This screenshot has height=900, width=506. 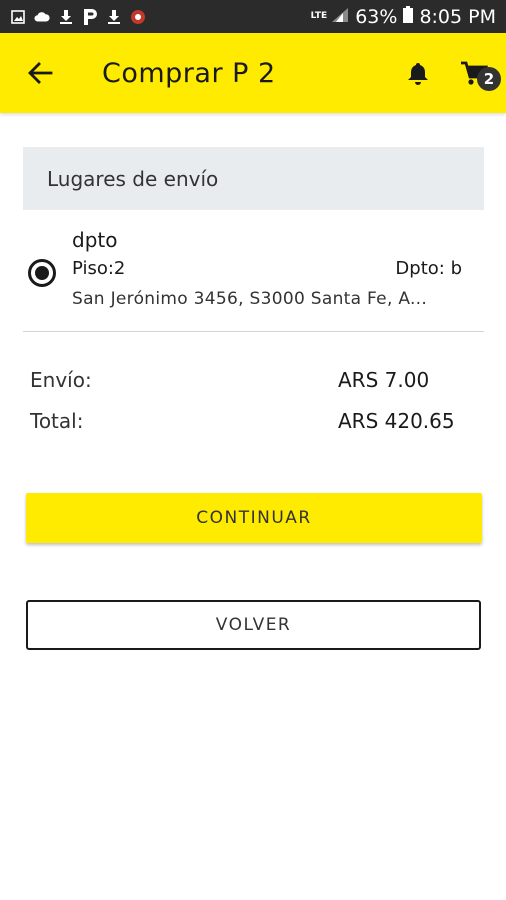 What do you see at coordinates (340, 17) in the screenshot?
I see `signal-icon` at bounding box center [340, 17].